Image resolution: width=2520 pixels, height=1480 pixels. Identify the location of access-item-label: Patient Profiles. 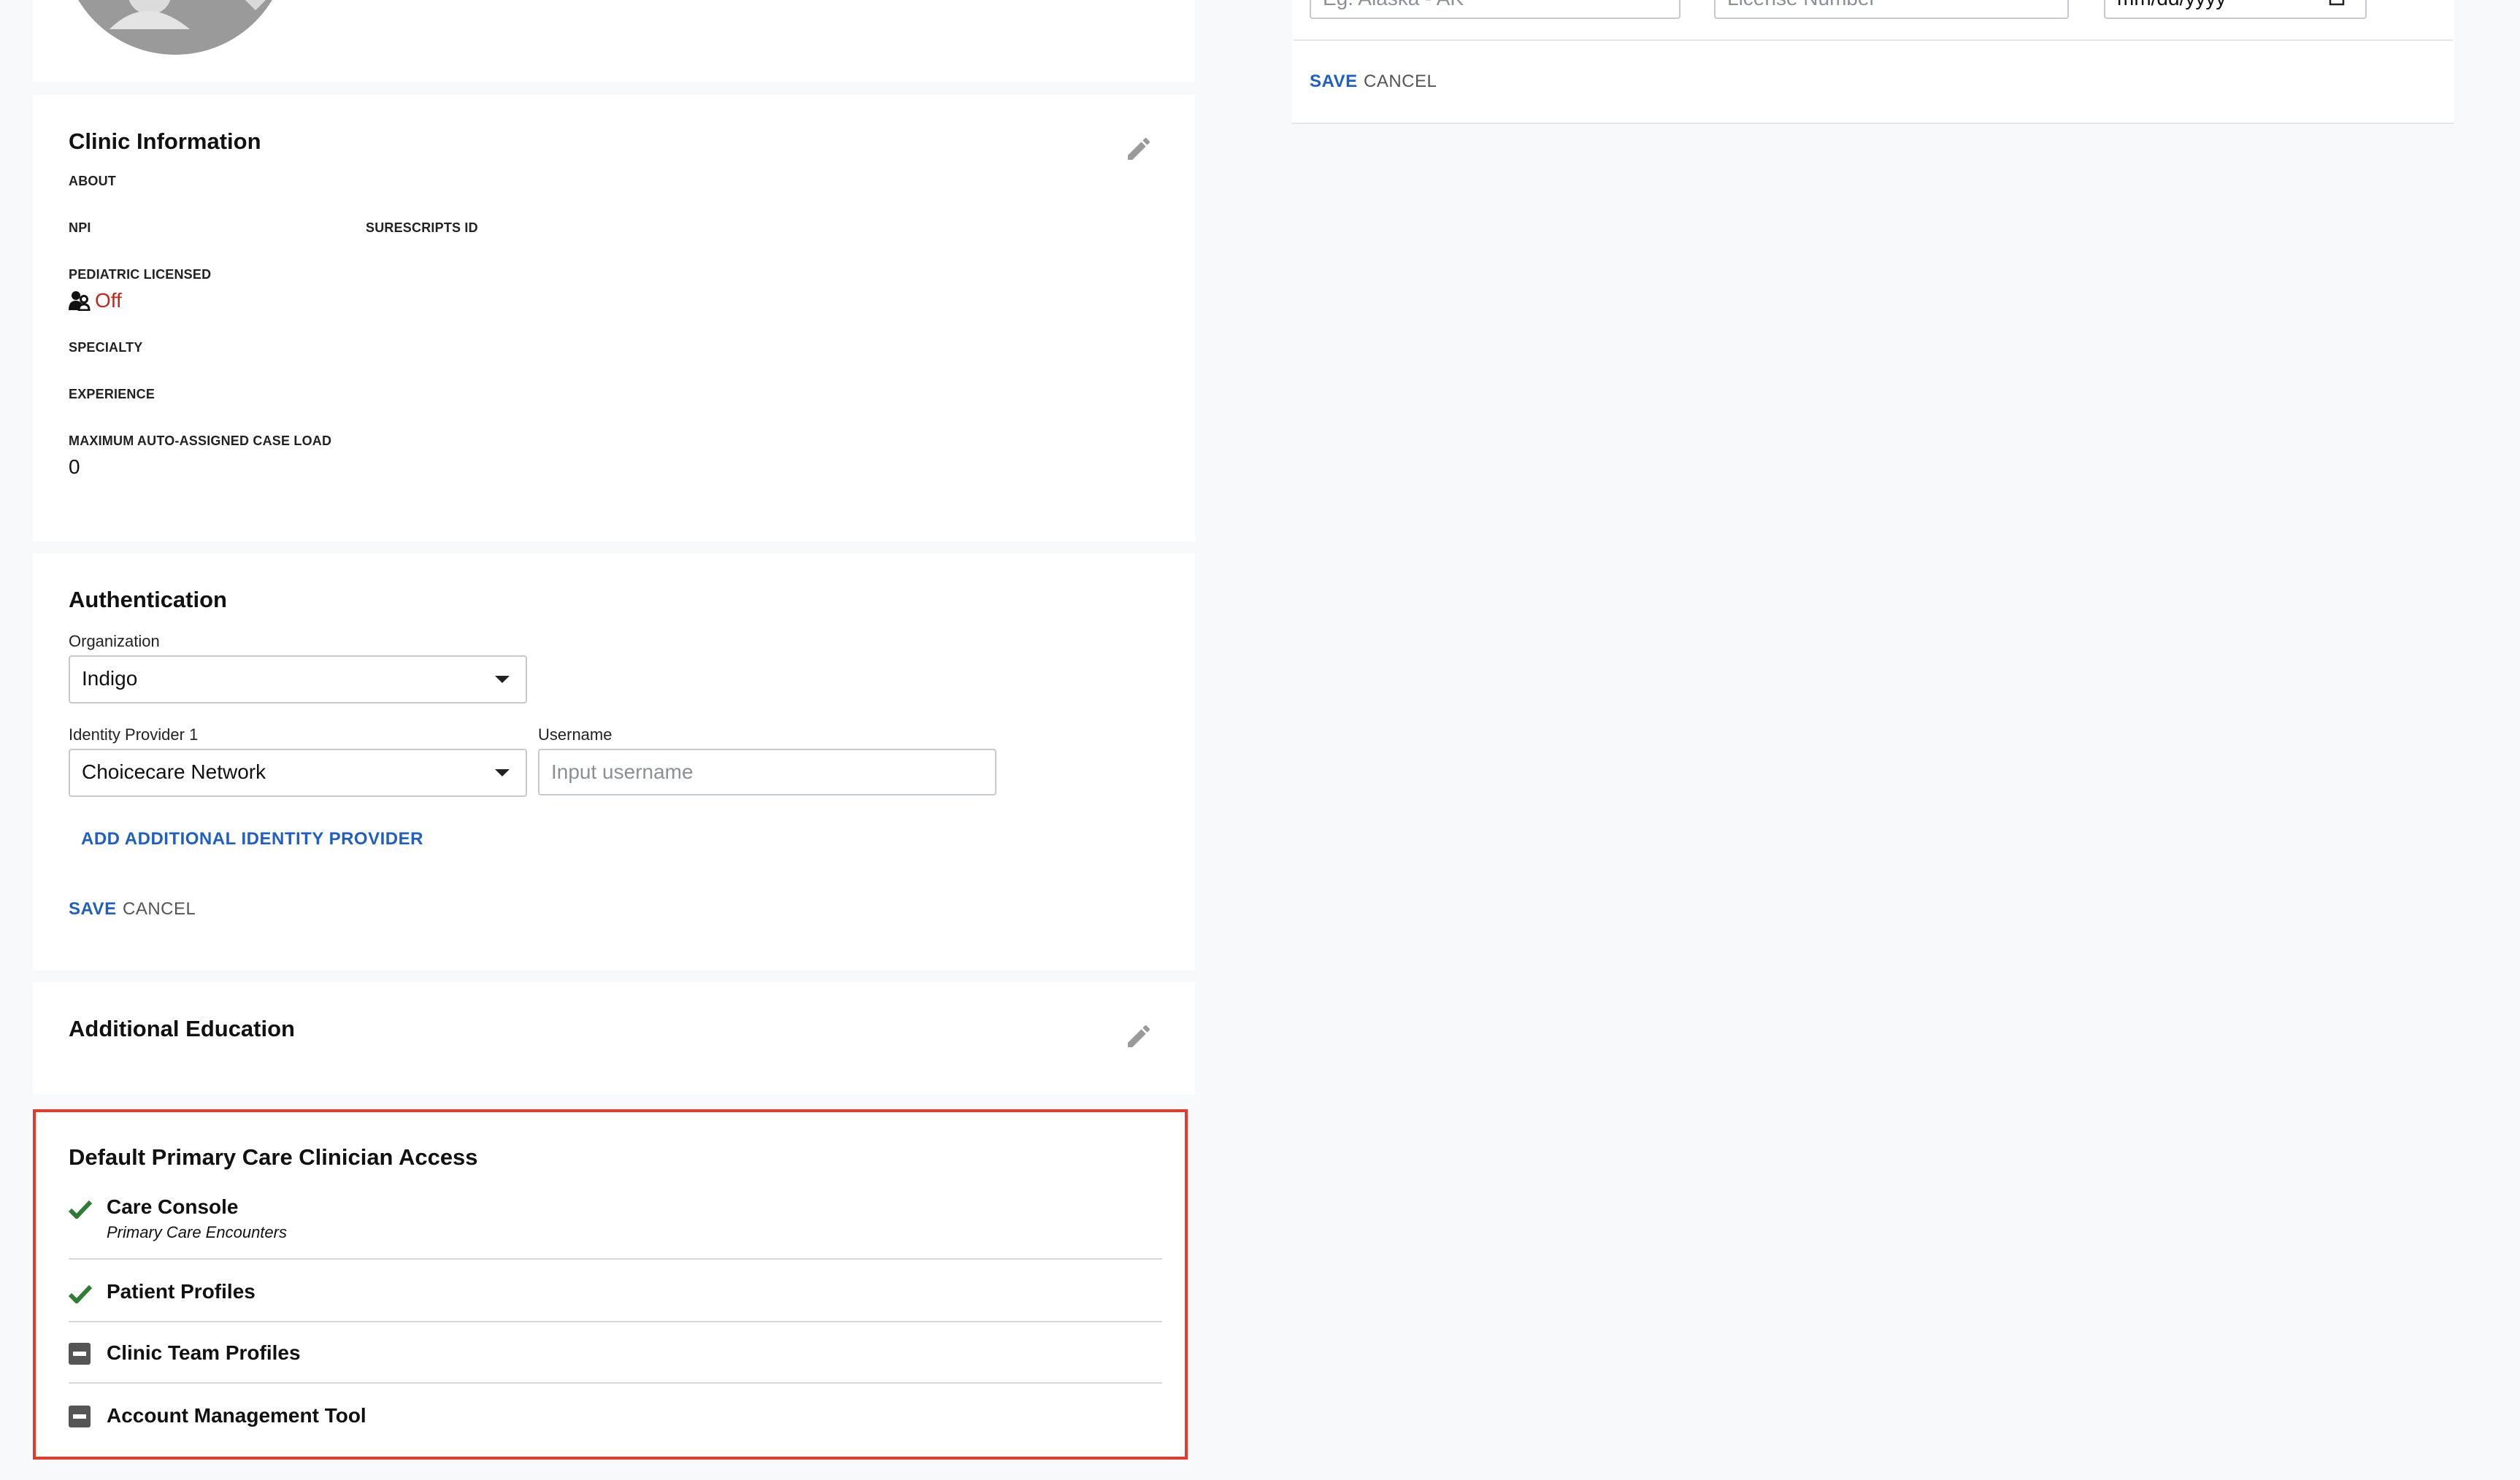
(181, 1291).